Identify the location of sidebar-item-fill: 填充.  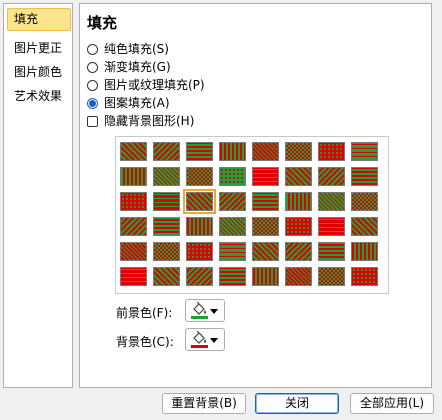
(39, 19).